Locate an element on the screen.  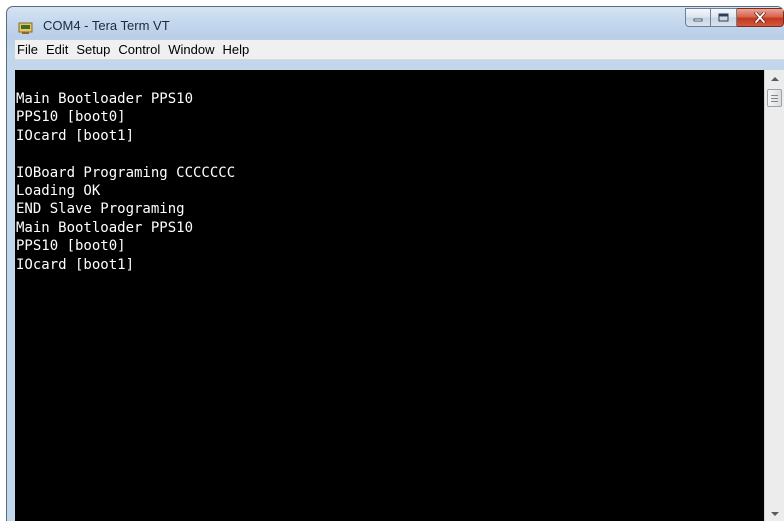
arrow-down-icon is located at coordinates (775, 513).